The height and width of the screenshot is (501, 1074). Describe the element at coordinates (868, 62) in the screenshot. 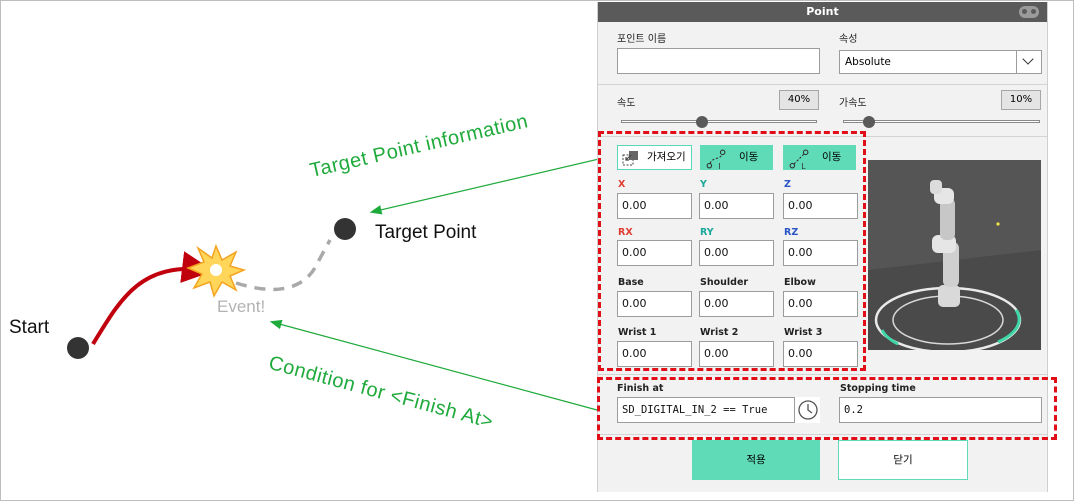

I see `attribute-select-value: Absolute` at that location.